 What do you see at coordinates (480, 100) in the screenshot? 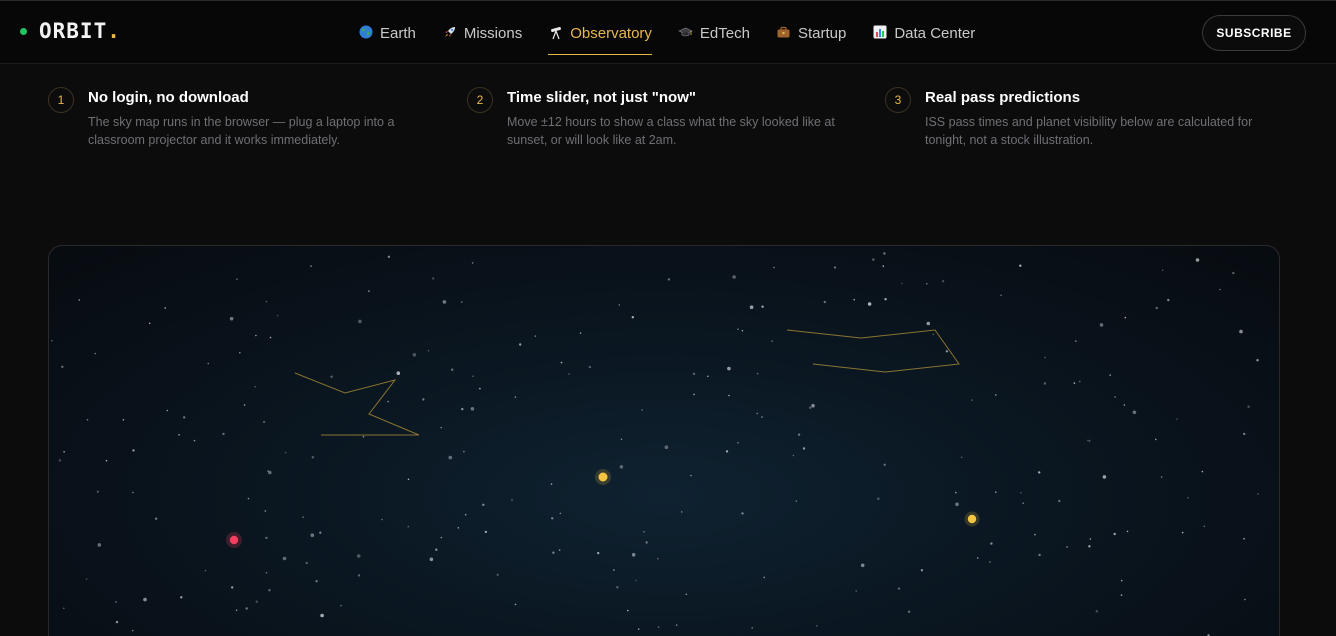
I see `feature-number-badge: 2` at bounding box center [480, 100].